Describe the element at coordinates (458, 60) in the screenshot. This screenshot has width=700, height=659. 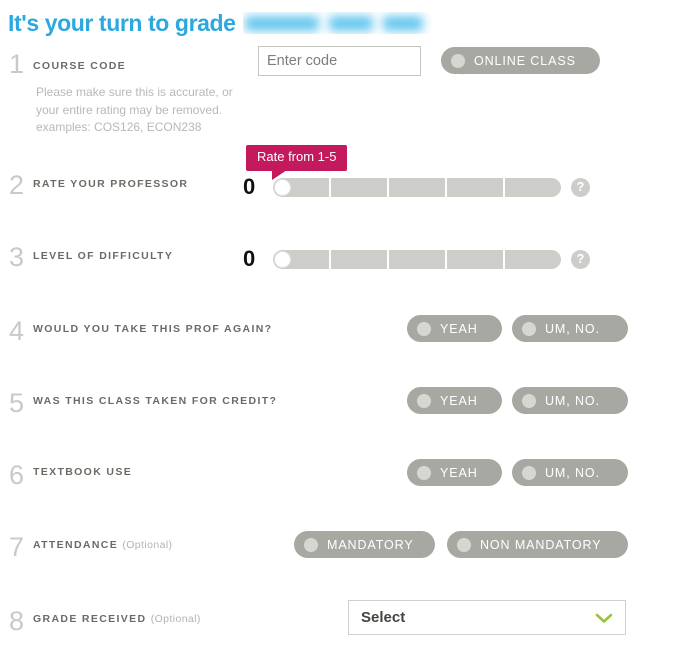
I see `online-class-radio-dot` at that location.